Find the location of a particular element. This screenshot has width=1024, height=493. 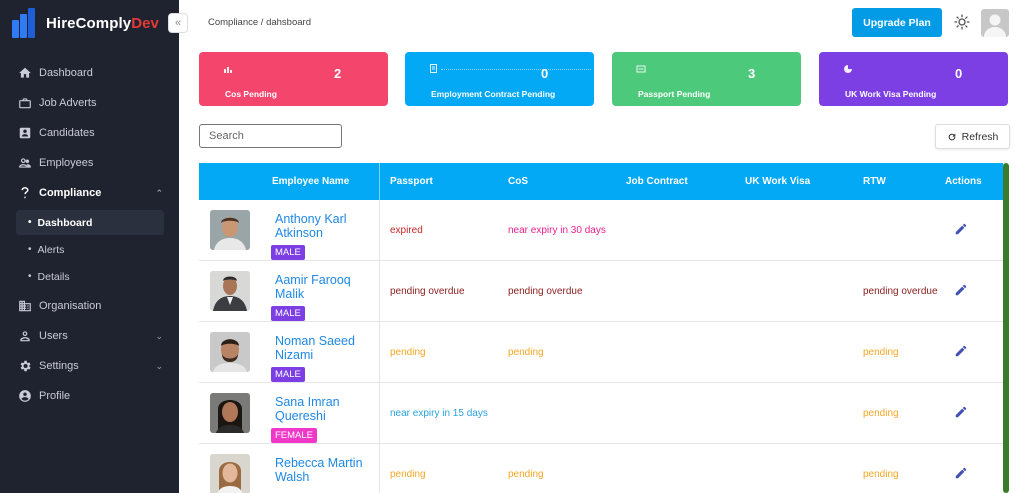

card-decoration is located at coordinates (516, 69).